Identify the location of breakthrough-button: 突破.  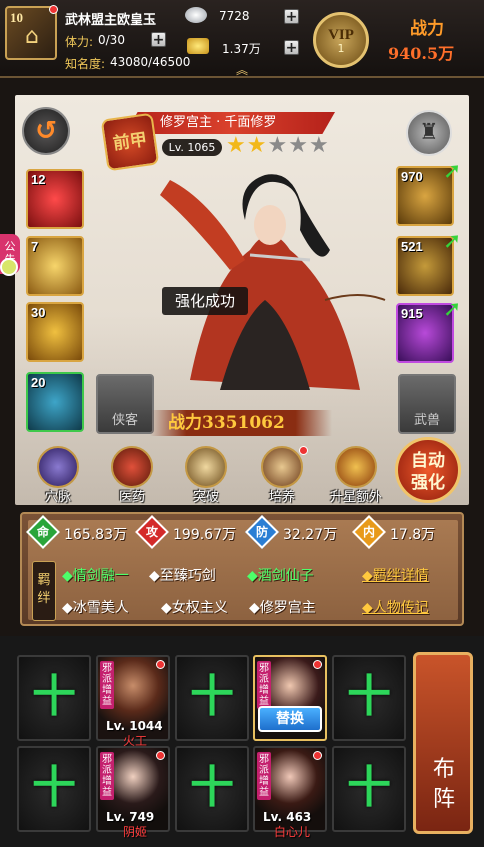
(206, 477).